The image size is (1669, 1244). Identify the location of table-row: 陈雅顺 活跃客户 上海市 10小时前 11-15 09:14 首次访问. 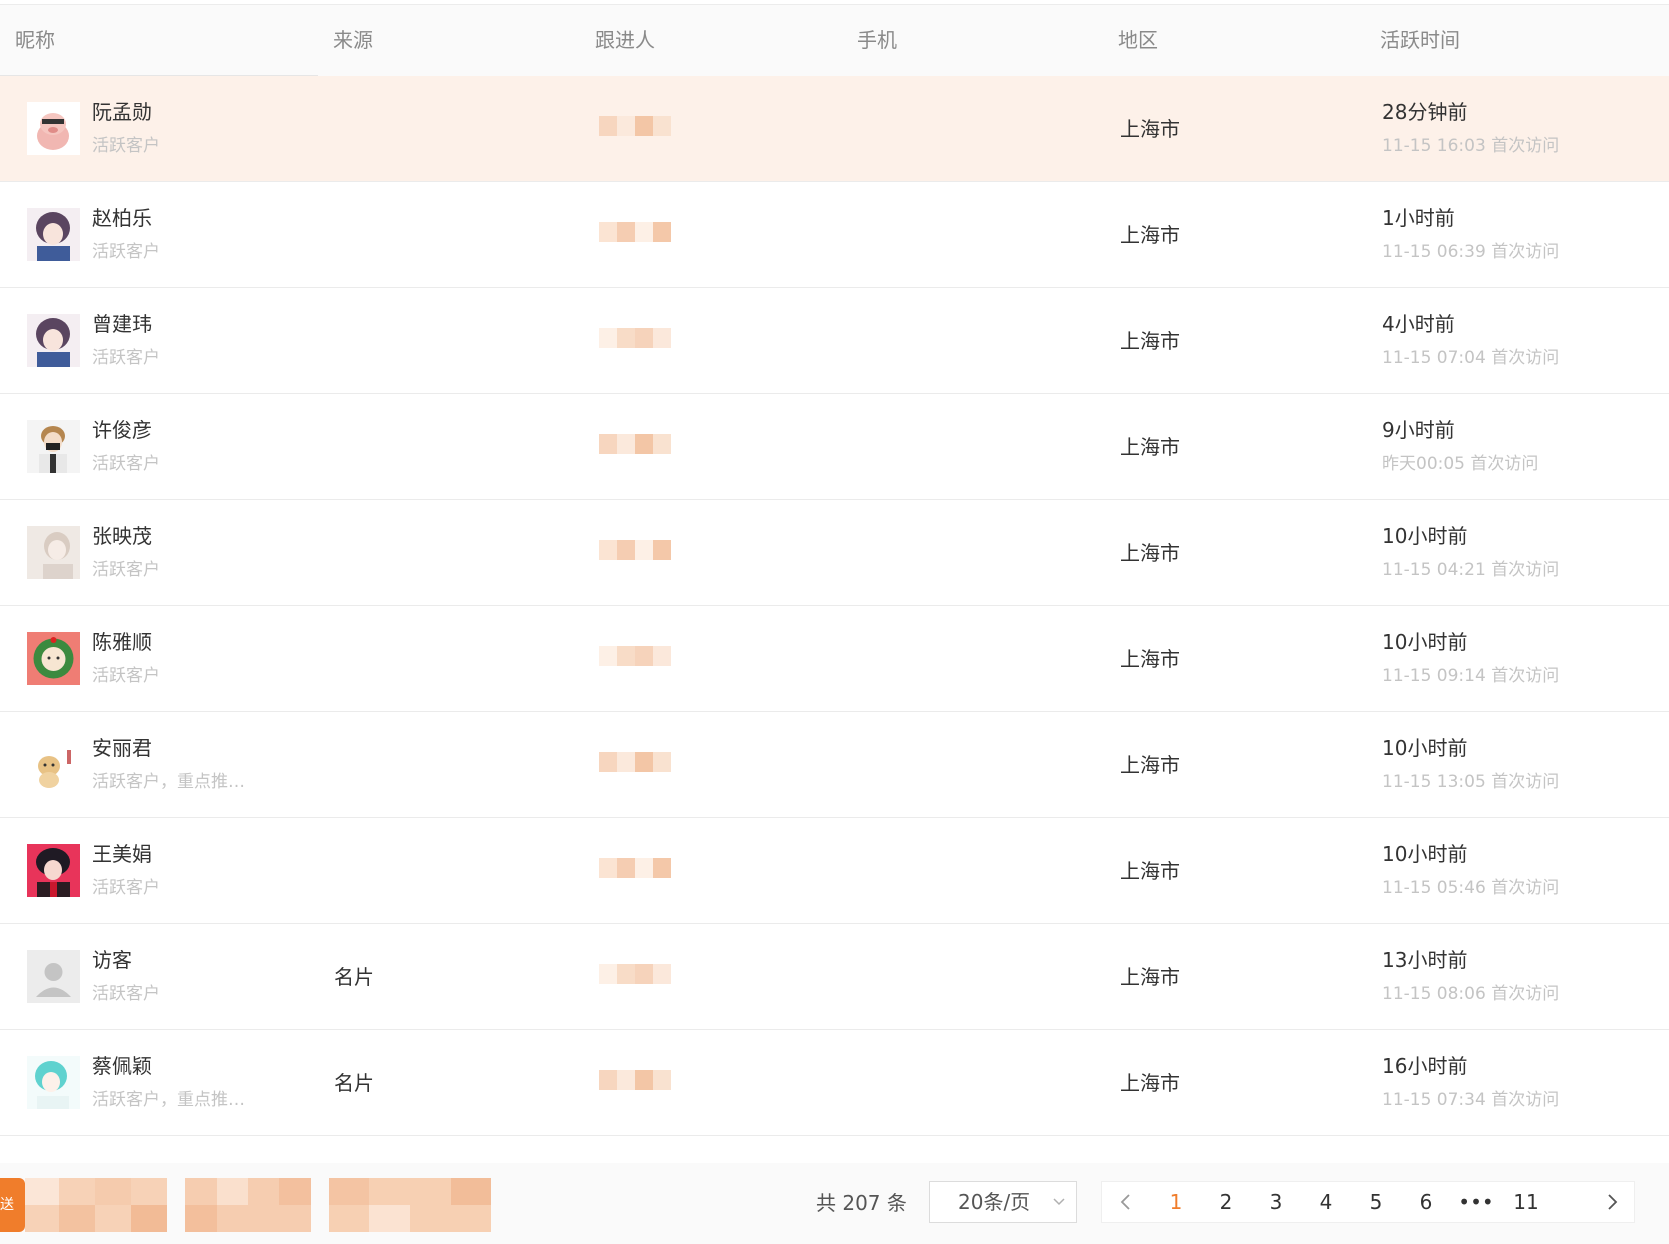
(834, 659).